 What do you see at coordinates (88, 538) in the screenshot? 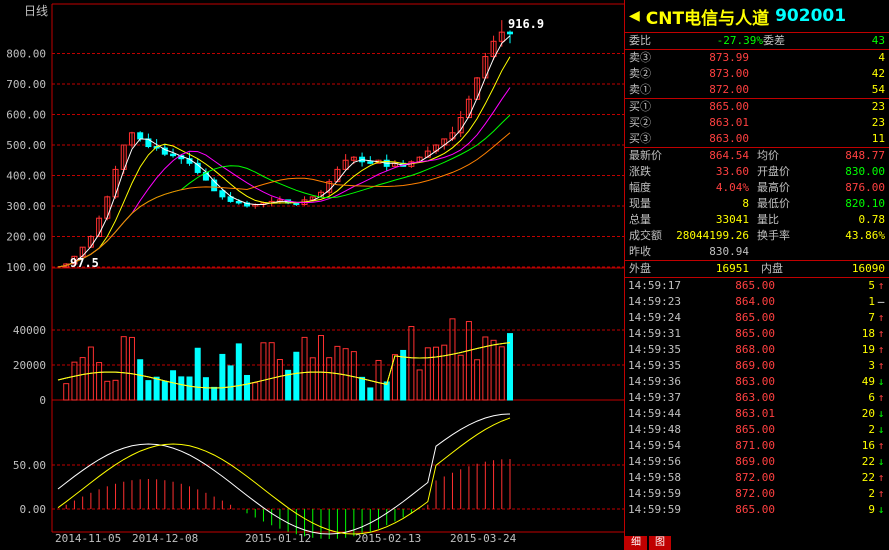
I see `date-axis-label: 2014-11-05` at bounding box center [88, 538].